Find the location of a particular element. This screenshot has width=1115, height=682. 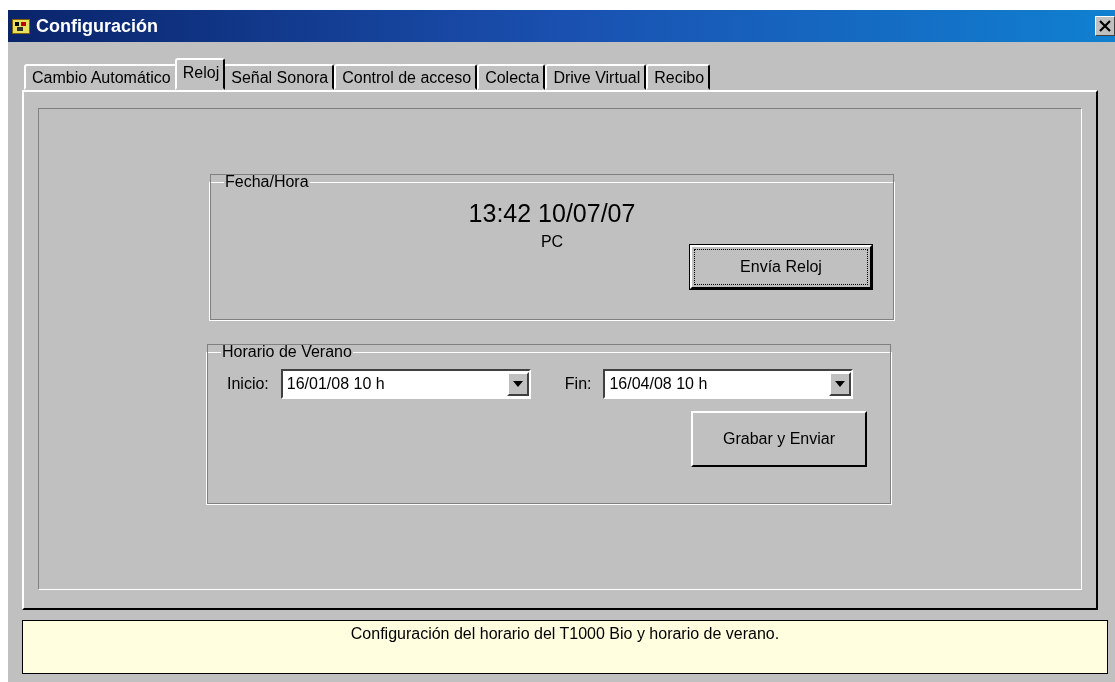

start-dropdown: 16/01/08 10 h is located at coordinates (405, 384).